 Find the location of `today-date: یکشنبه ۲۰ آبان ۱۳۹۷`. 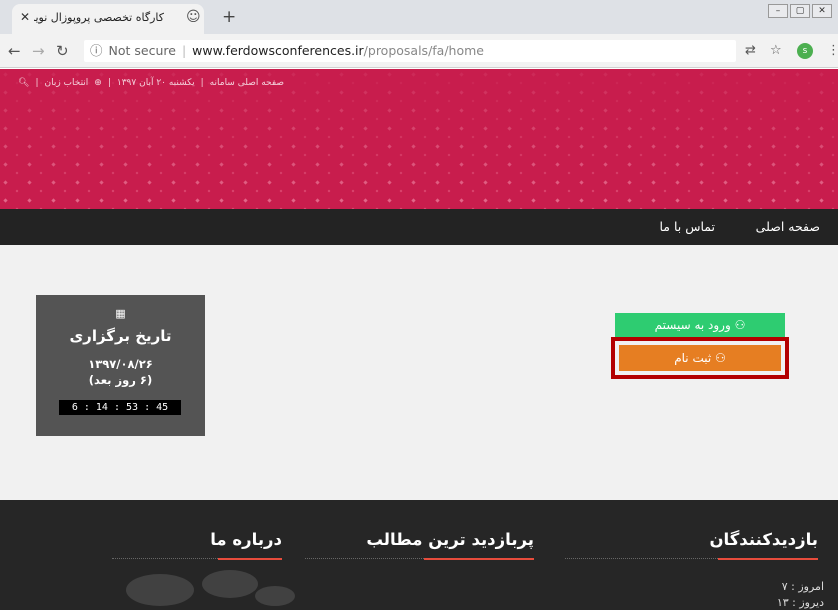

today-date: یکشنبه ۲۰ آبان ۱۳۹۷ is located at coordinates (155, 83).